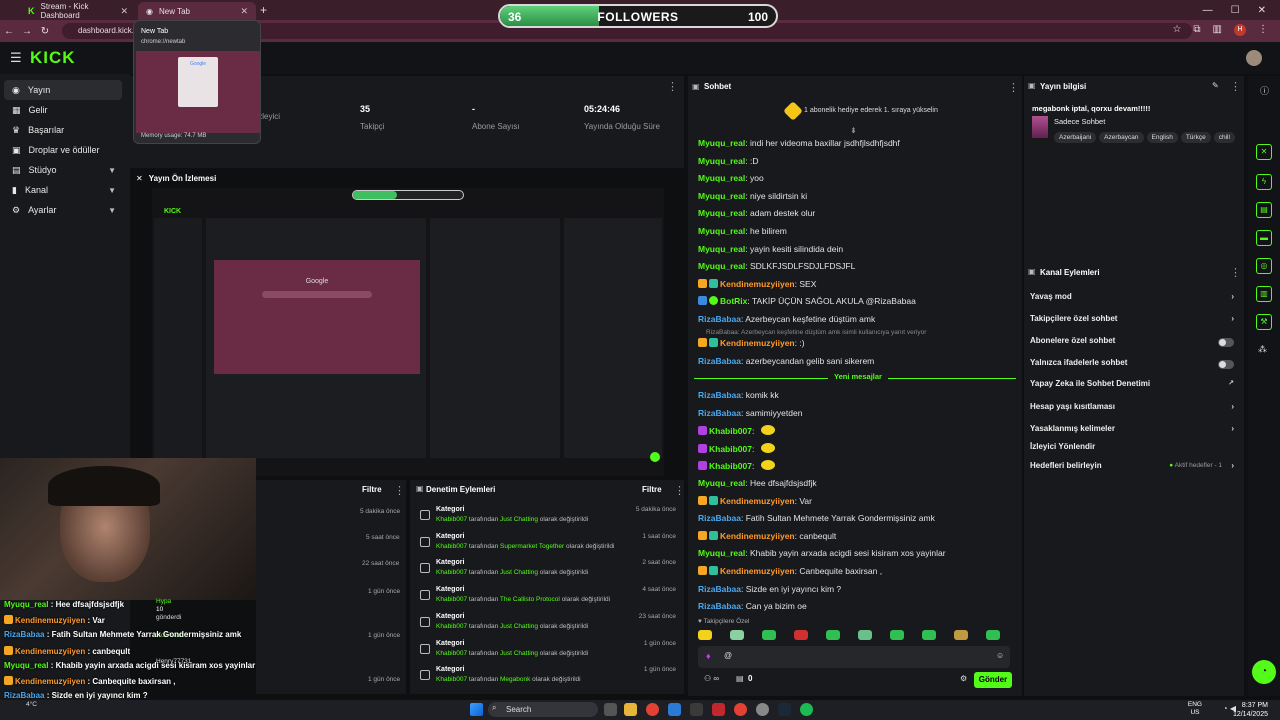  Describe the element at coordinates (1264, 294) in the screenshot. I see `layout-icon: ▥` at that location.